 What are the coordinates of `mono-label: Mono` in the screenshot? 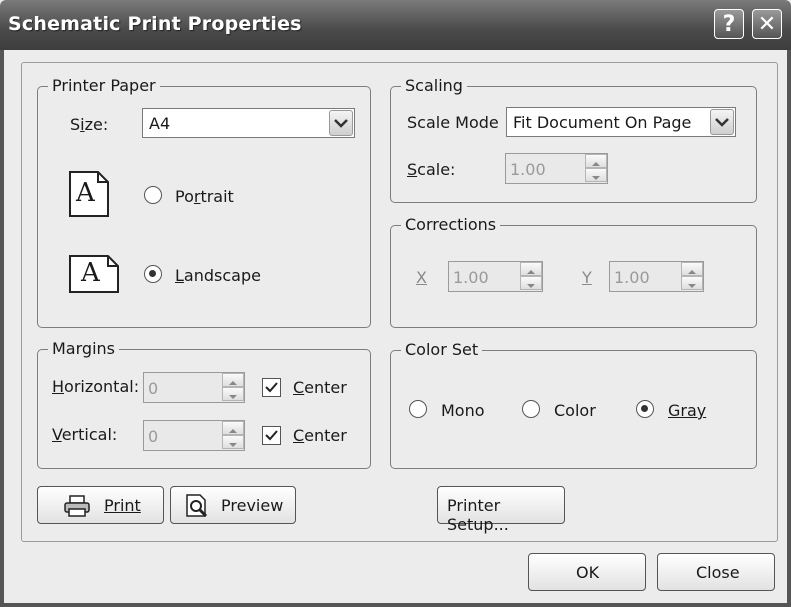 It's located at (463, 410).